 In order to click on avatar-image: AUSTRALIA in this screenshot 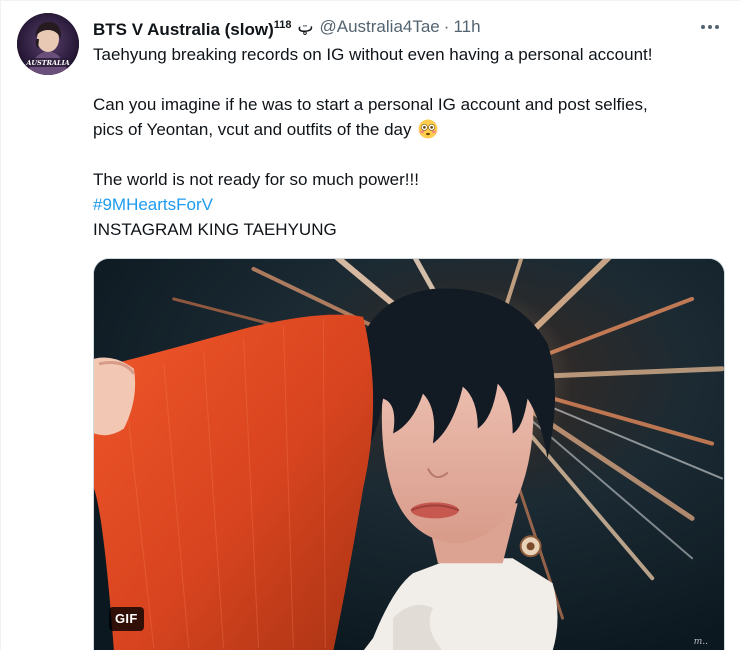, I will do `click(48, 44)`.